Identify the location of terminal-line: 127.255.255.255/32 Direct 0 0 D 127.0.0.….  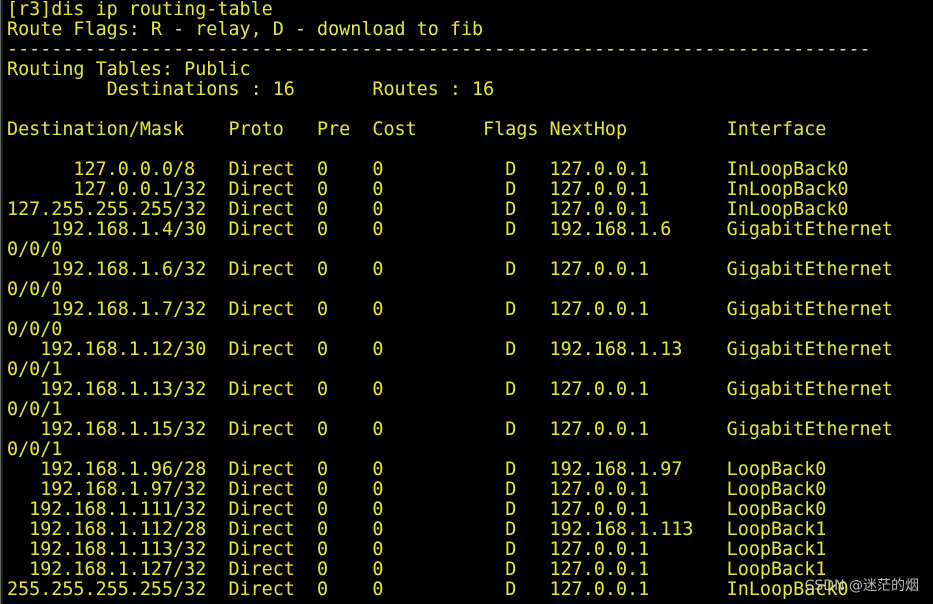
(428, 209).